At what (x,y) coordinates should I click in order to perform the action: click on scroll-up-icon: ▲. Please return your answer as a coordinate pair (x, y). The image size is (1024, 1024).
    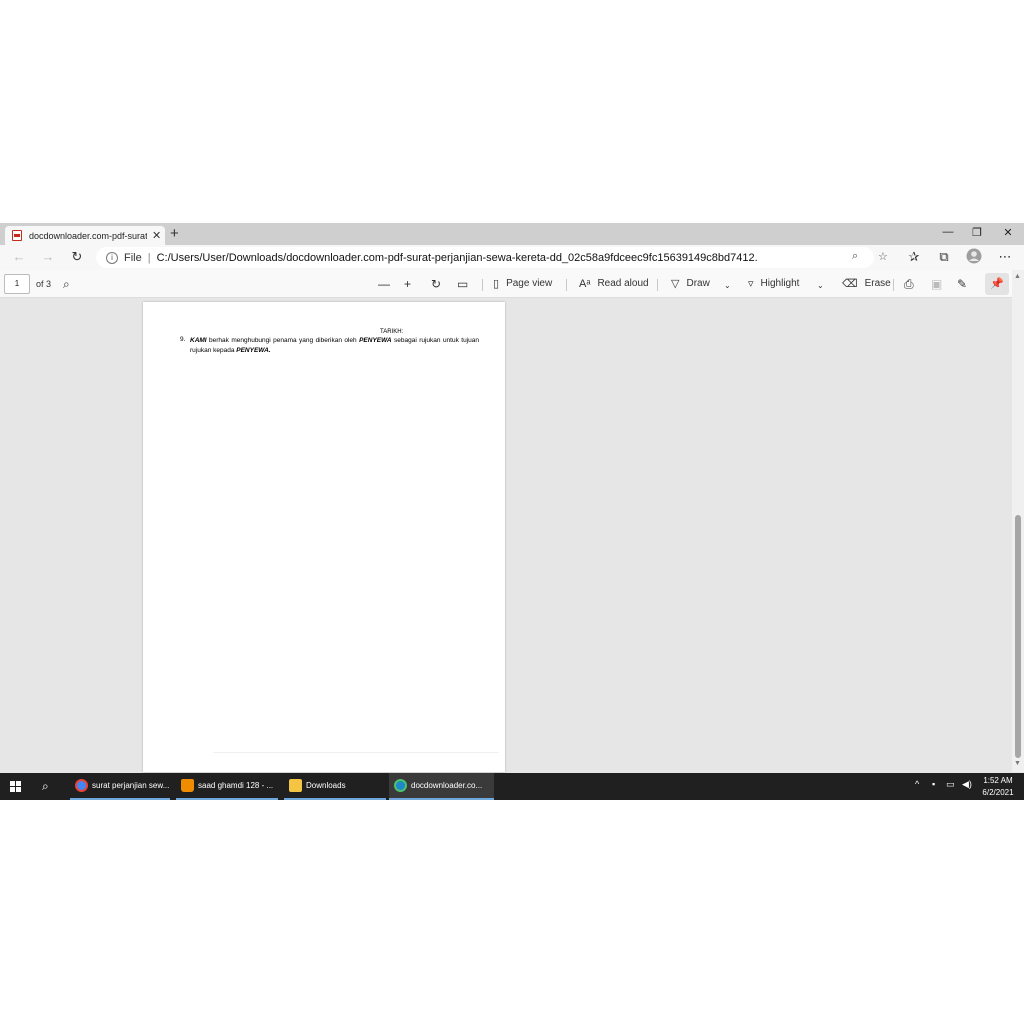
    Looking at the image, I should click on (1017, 276).